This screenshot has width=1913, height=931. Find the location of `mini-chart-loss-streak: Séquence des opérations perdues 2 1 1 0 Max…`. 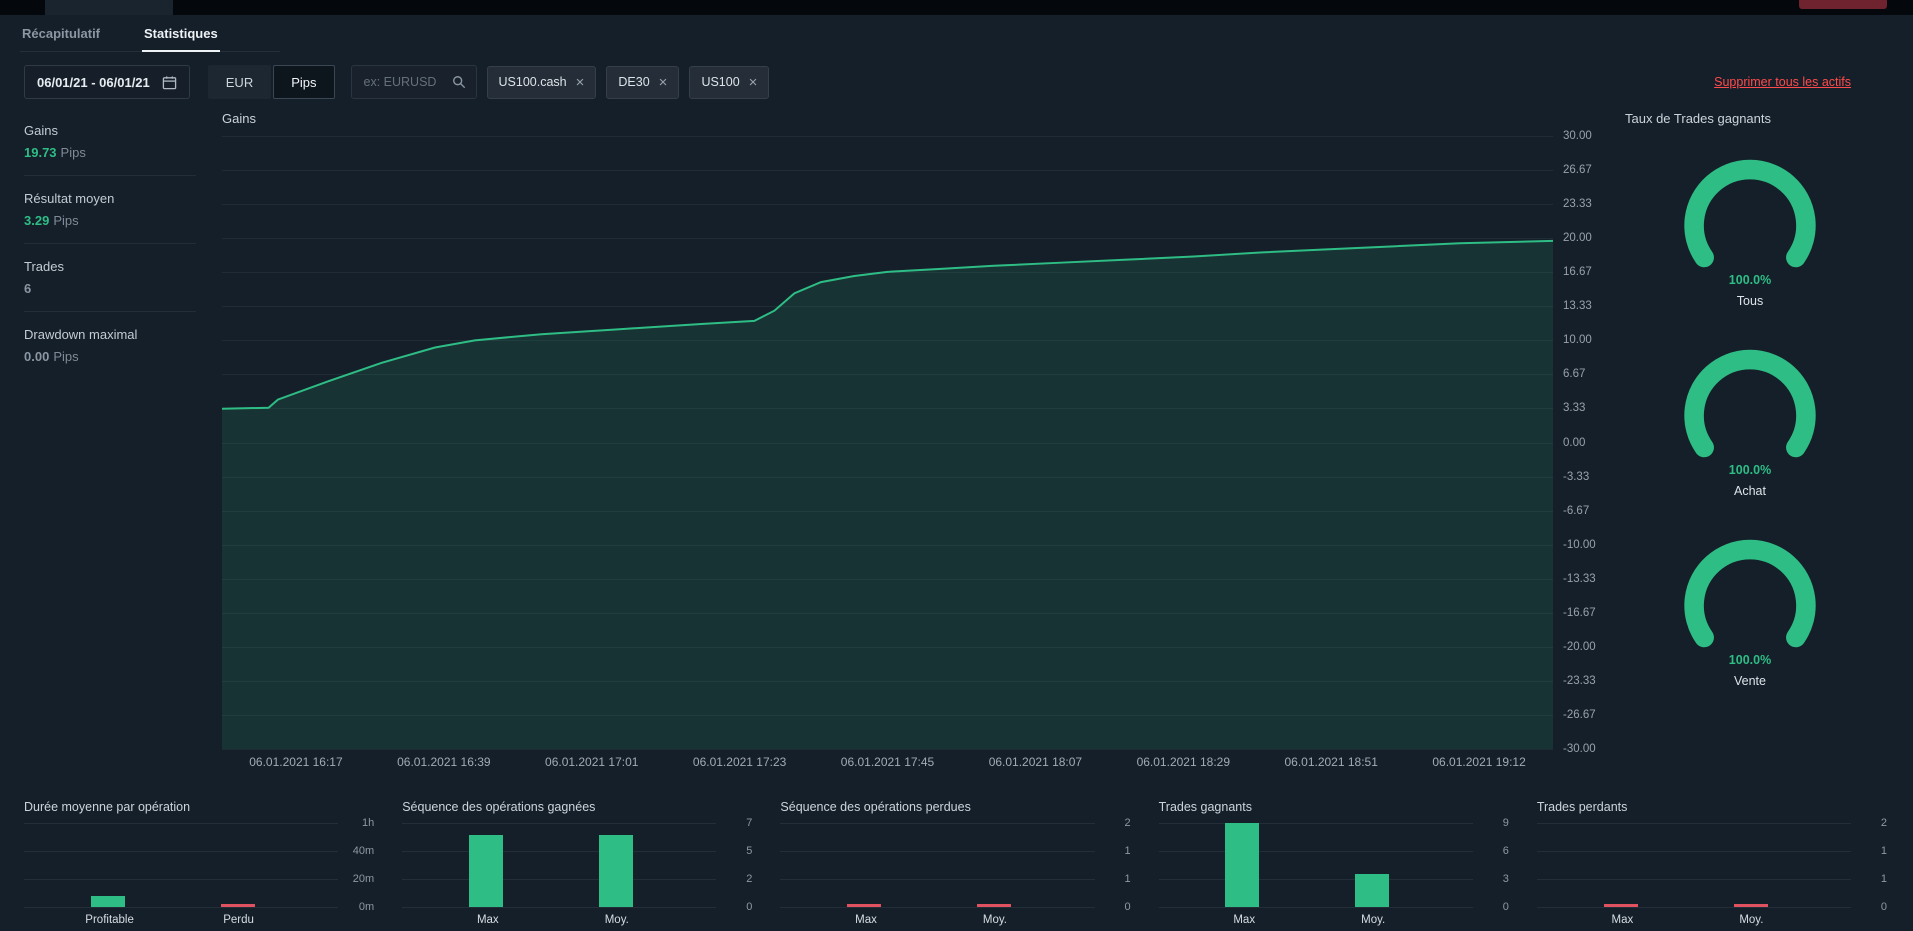

mini-chart-loss-streak: Séquence des opérations perdues 2 1 1 0 Max… is located at coordinates (956, 863).